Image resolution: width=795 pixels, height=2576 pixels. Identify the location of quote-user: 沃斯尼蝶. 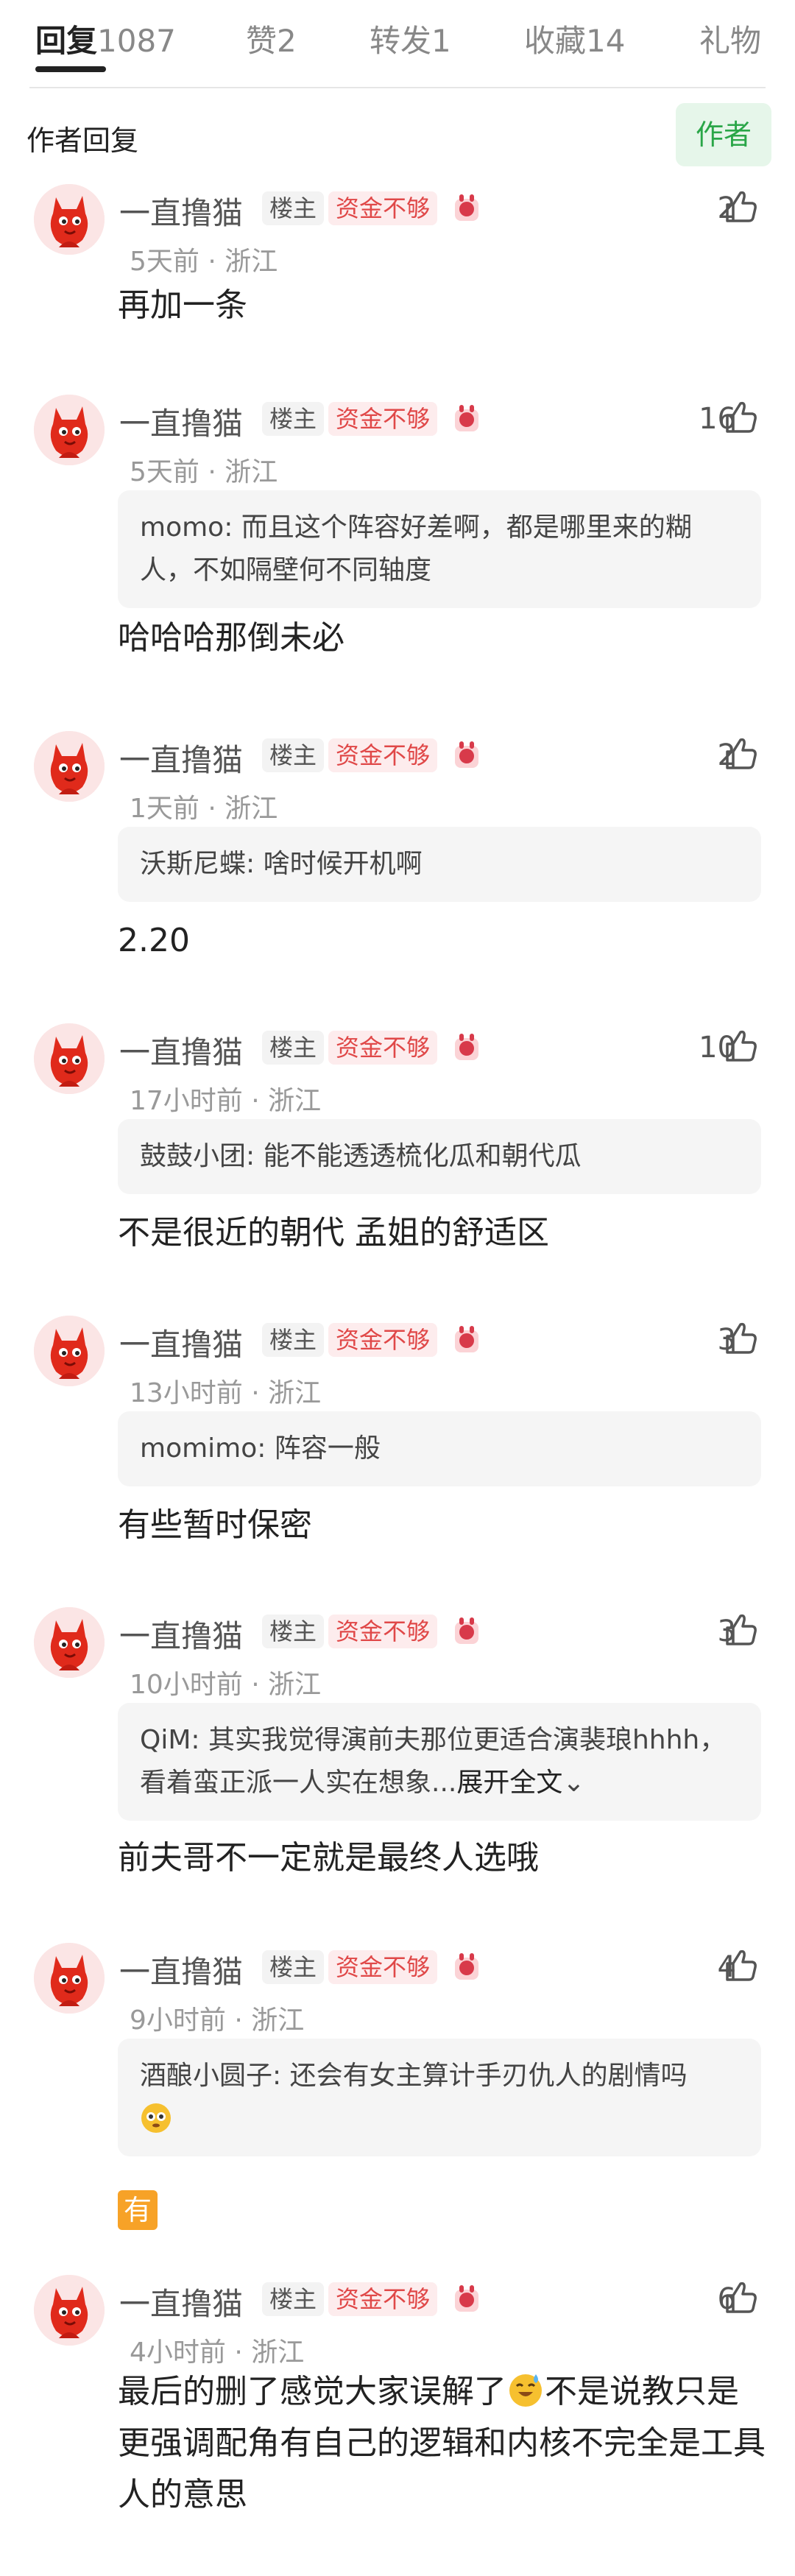
(193, 864).